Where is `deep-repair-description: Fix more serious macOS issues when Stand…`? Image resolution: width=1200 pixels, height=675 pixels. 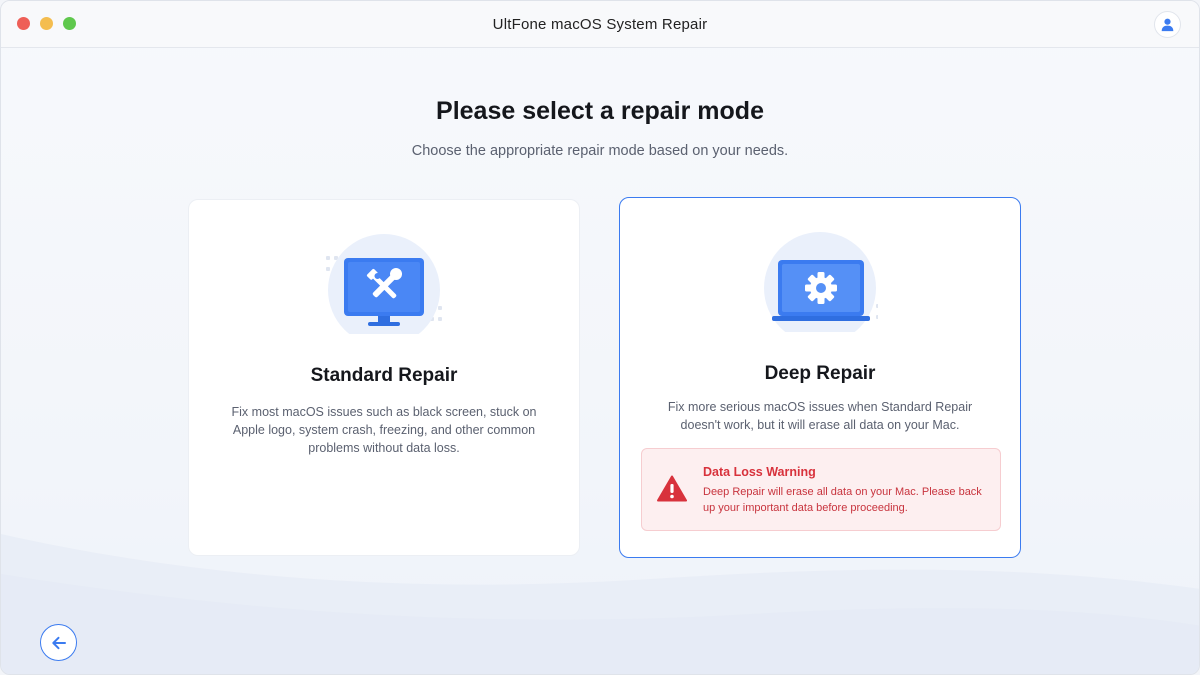
deep-repair-description: Fix more serious macOS issues when Stand… is located at coordinates (820, 416).